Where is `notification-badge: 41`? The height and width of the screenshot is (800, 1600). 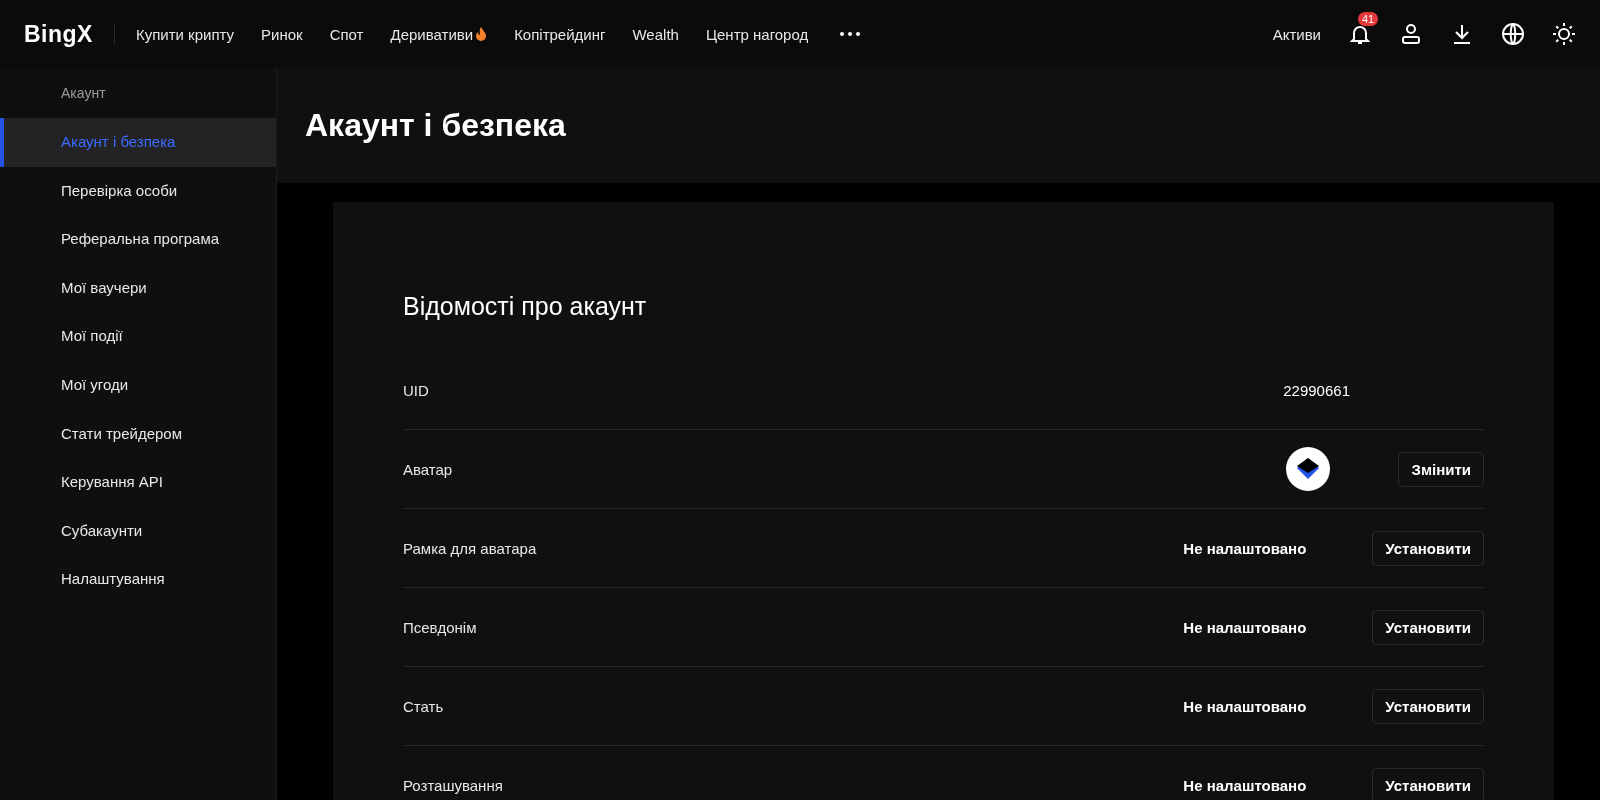 notification-badge: 41 is located at coordinates (1368, 19).